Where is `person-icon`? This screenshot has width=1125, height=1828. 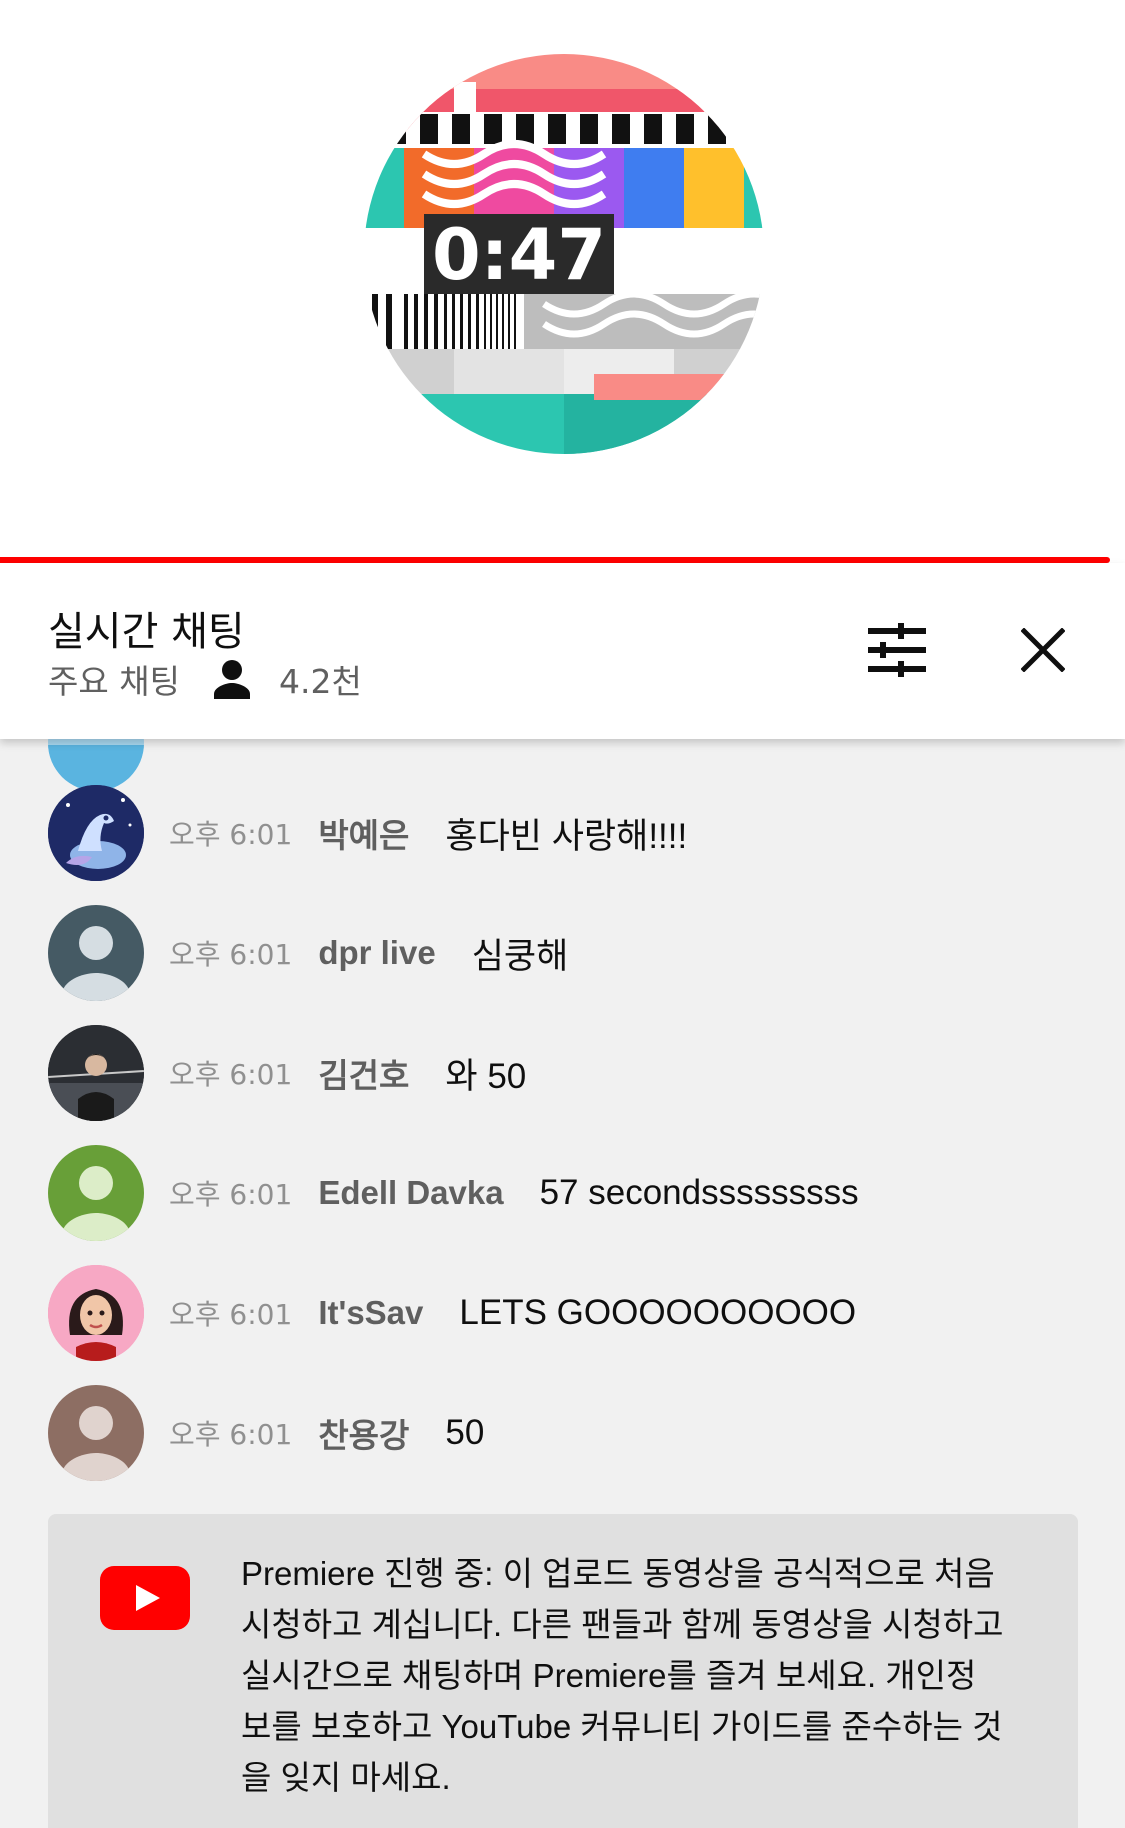 person-icon is located at coordinates (232, 679).